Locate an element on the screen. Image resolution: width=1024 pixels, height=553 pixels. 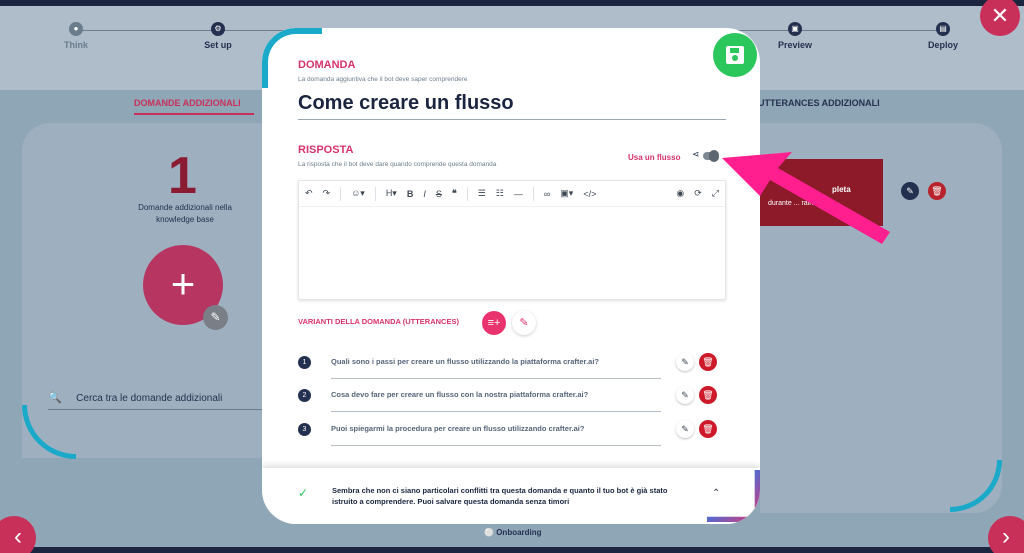
tab-label: UTTERANCES ADDIZIONALI is located at coordinates (819, 103).